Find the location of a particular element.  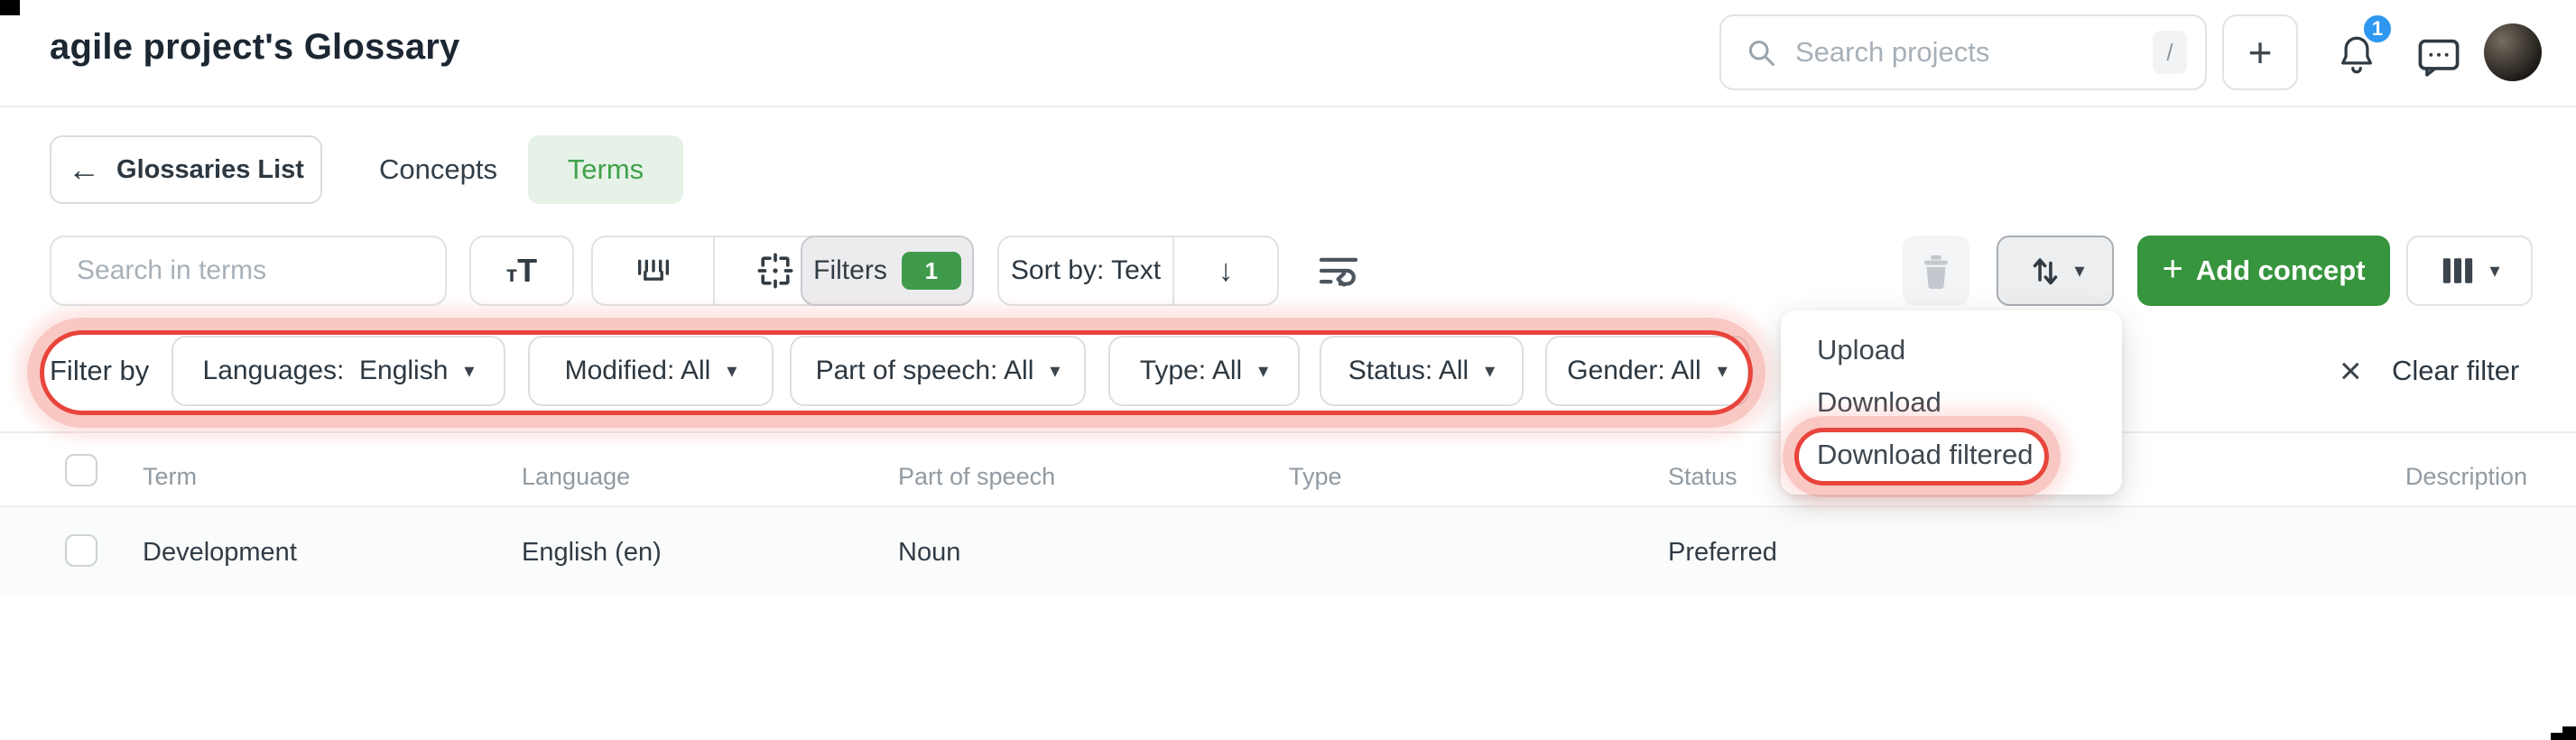

match-whole-words-button is located at coordinates (653, 270).